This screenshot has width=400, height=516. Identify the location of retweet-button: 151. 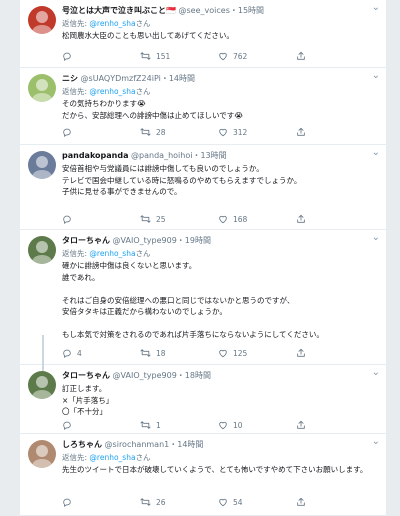
(155, 56).